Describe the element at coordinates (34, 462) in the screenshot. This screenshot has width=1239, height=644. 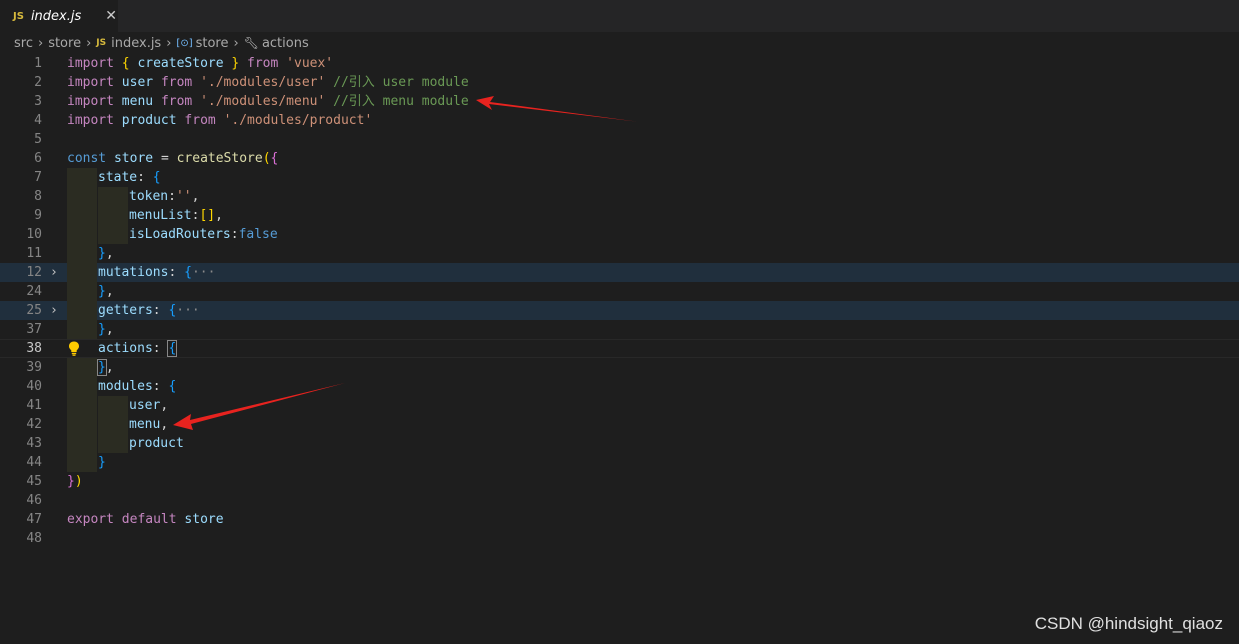
I see `line-number: 44` at that location.